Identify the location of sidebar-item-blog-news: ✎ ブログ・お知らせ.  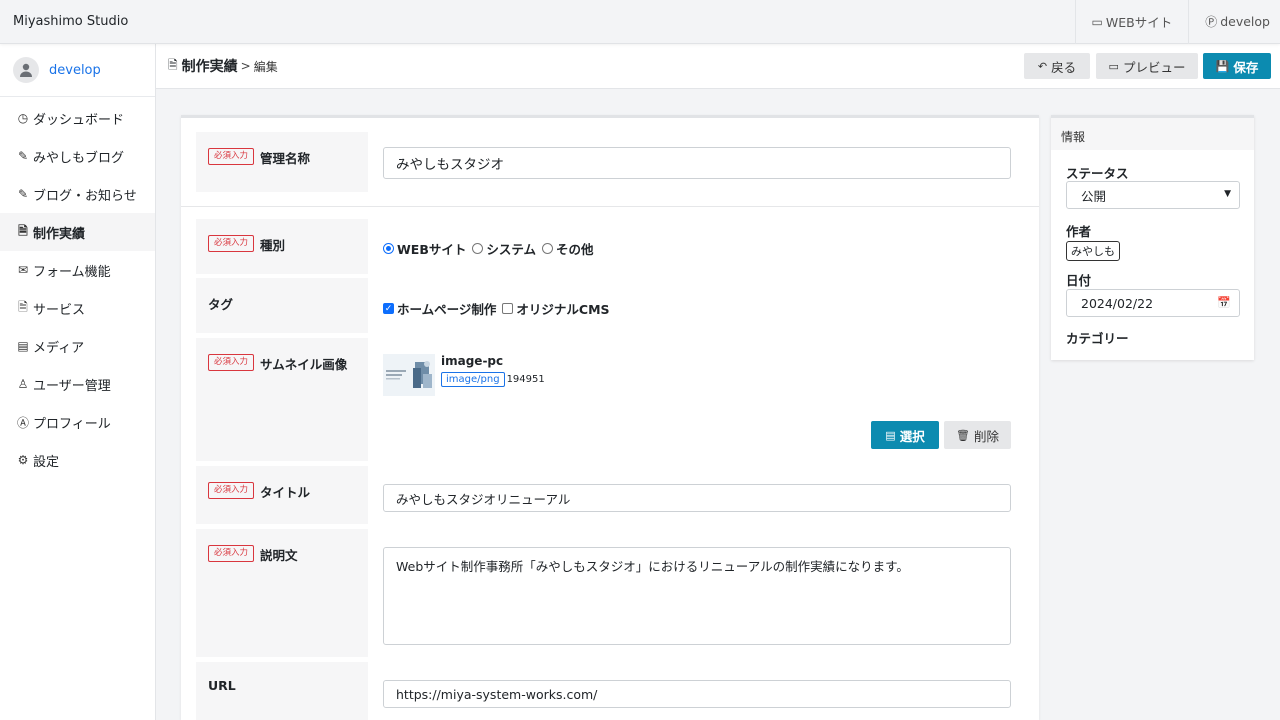
(77, 194).